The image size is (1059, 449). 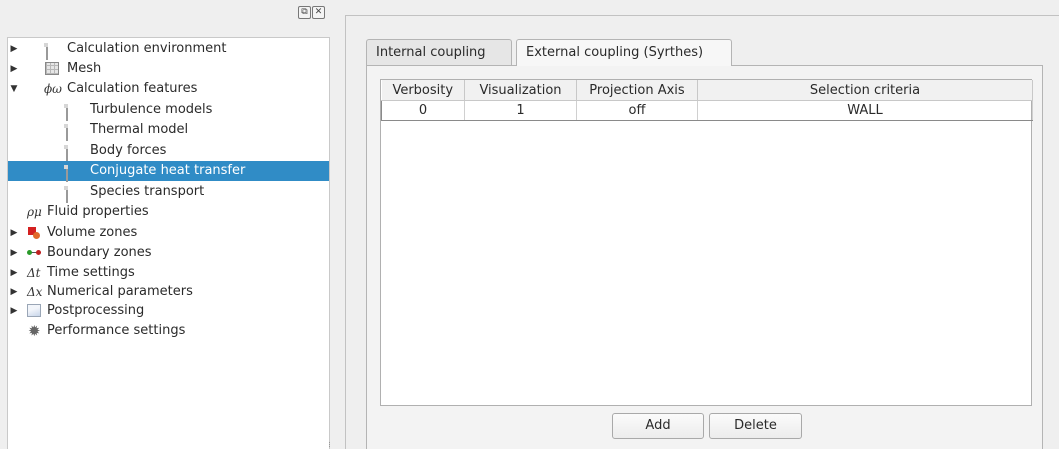 What do you see at coordinates (168, 212) in the screenshot?
I see `tree-item-fluid-properties: ρμ Fluid properties` at bounding box center [168, 212].